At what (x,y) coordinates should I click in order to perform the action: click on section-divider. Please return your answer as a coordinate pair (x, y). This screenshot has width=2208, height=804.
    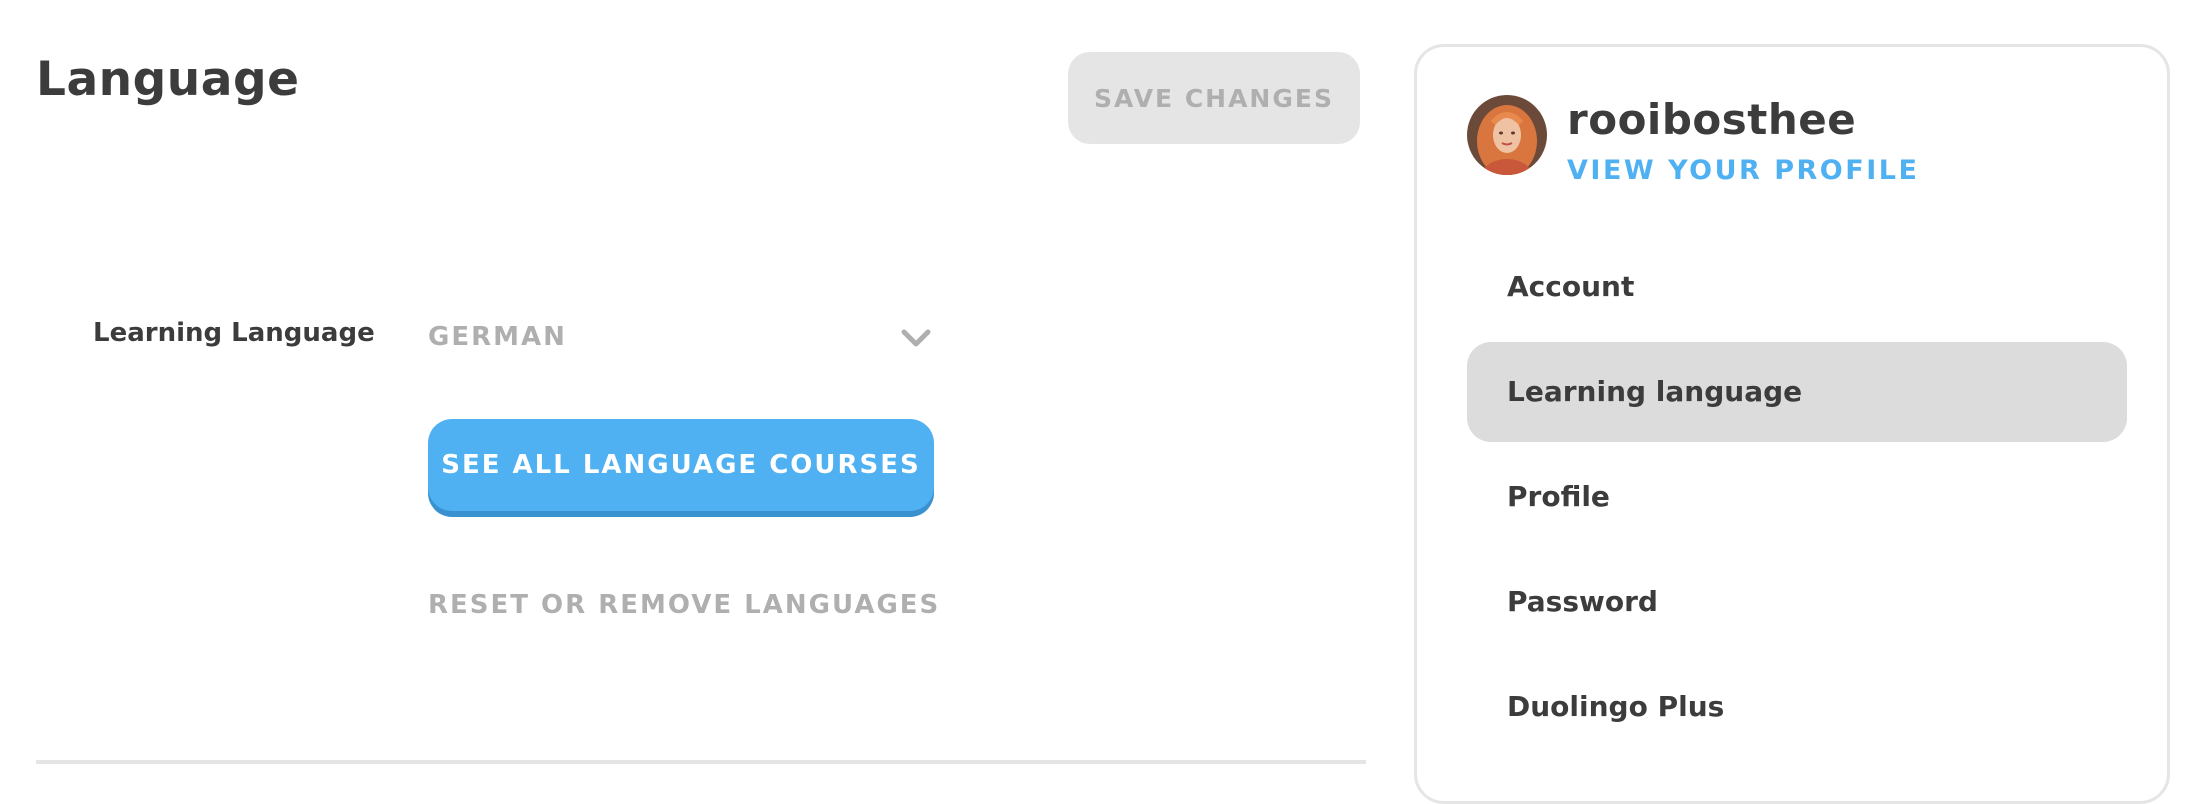
    Looking at the image, I should click on (701, 762).